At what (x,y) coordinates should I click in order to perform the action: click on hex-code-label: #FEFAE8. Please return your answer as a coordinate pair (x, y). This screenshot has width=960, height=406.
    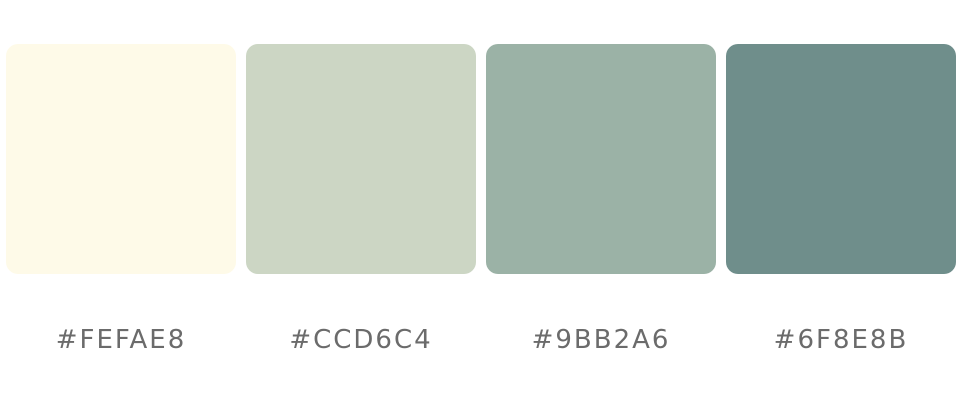
    Looking at the image, I should click on (121, 340).